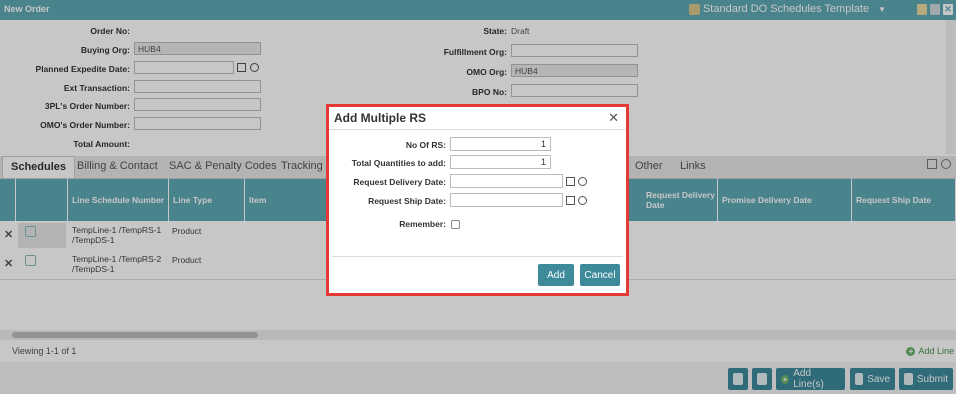 The height and width of the screenshot is (394, 956). Describe the element at coordinates (506, 200) in the screenshot. I see `request-ship-date-field` at that location.